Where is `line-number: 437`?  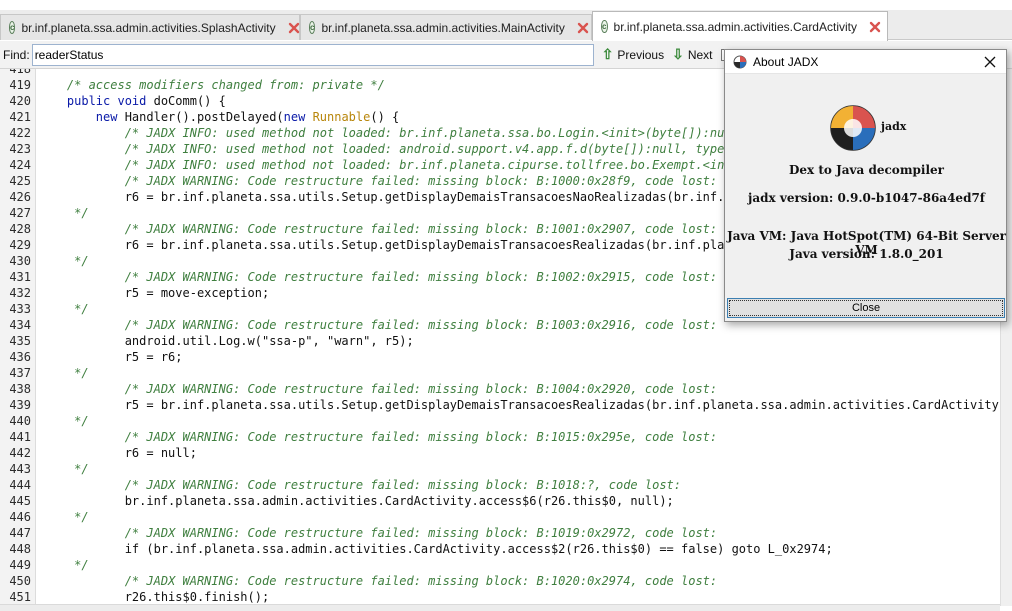
line-number: 437 is located at coordinates (20, 373).